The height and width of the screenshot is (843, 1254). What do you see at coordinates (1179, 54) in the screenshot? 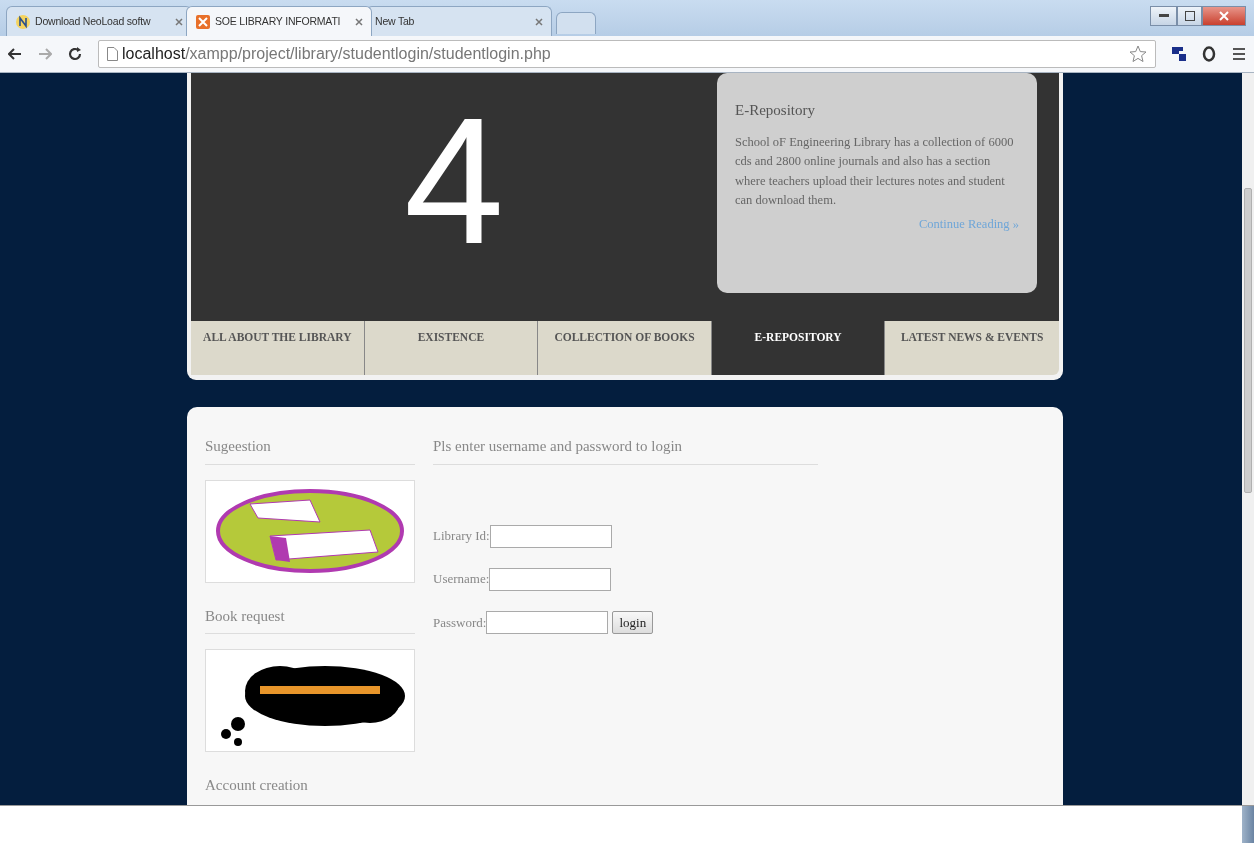
I see `squares-icon` at bounding box center [1179, 54].